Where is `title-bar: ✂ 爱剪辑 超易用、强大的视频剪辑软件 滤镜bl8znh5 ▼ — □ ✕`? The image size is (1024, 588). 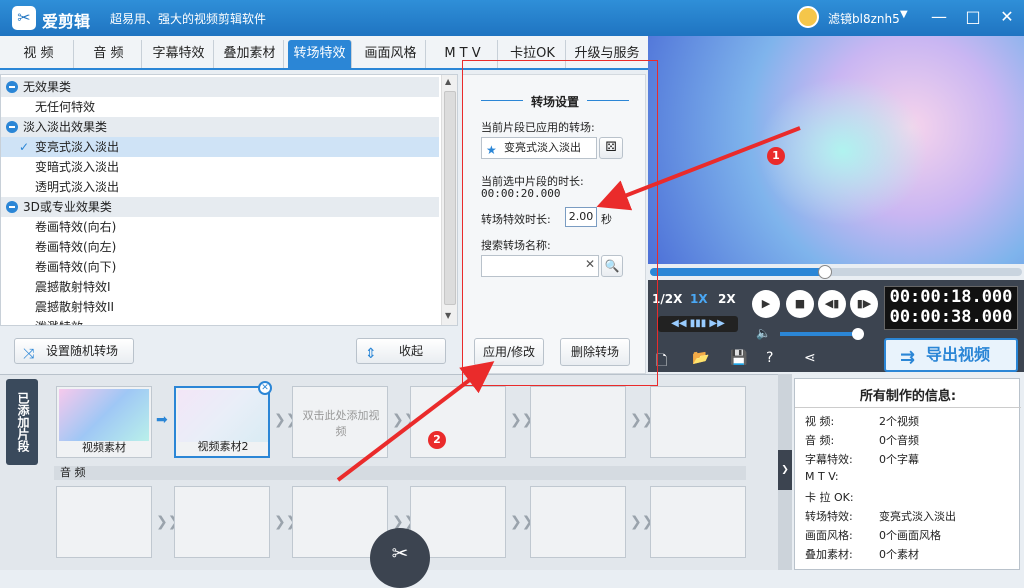
title-bar: ✂ 爱剪辑 超易用、强大的视频剪辑软件 滤镜bl8znh5 ▼ — □ ✕ is located at coordinates (512, 18).